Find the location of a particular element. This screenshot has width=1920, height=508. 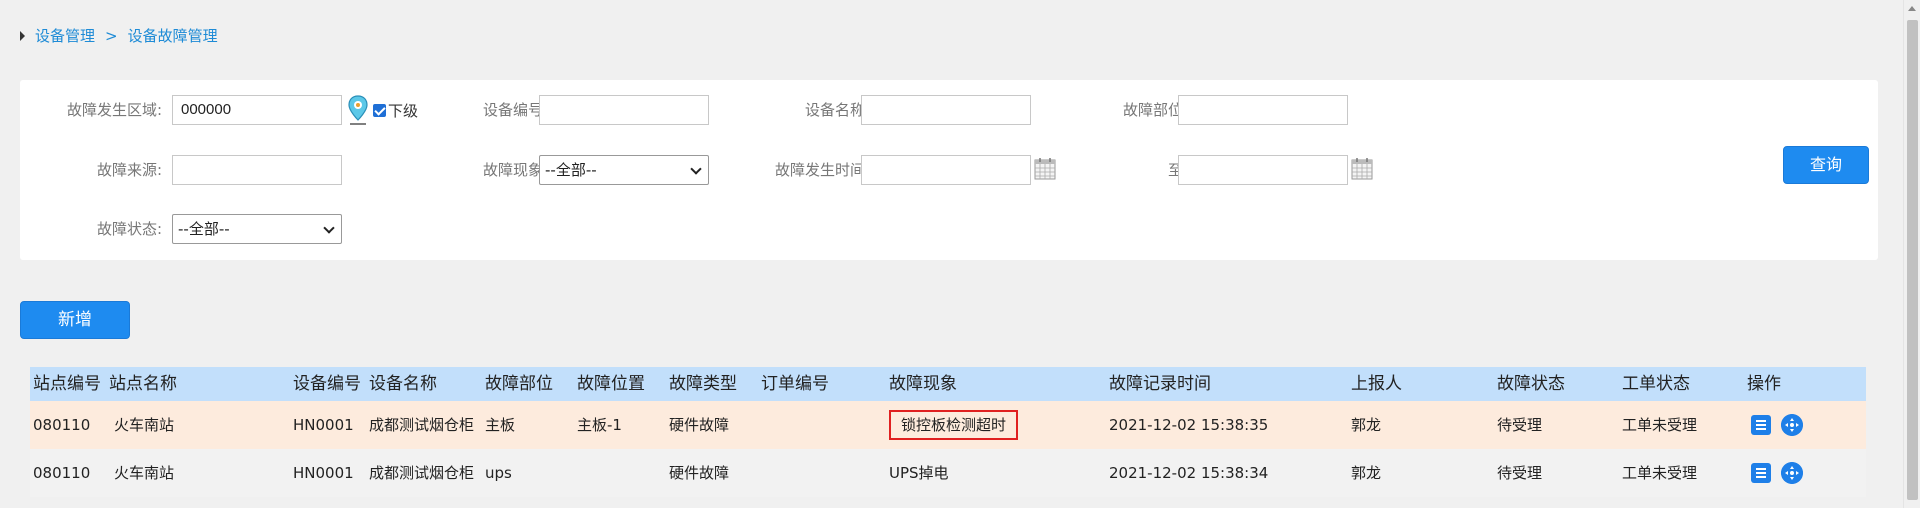

column-header: 故障状态 is located at coordinates (1556, 384).